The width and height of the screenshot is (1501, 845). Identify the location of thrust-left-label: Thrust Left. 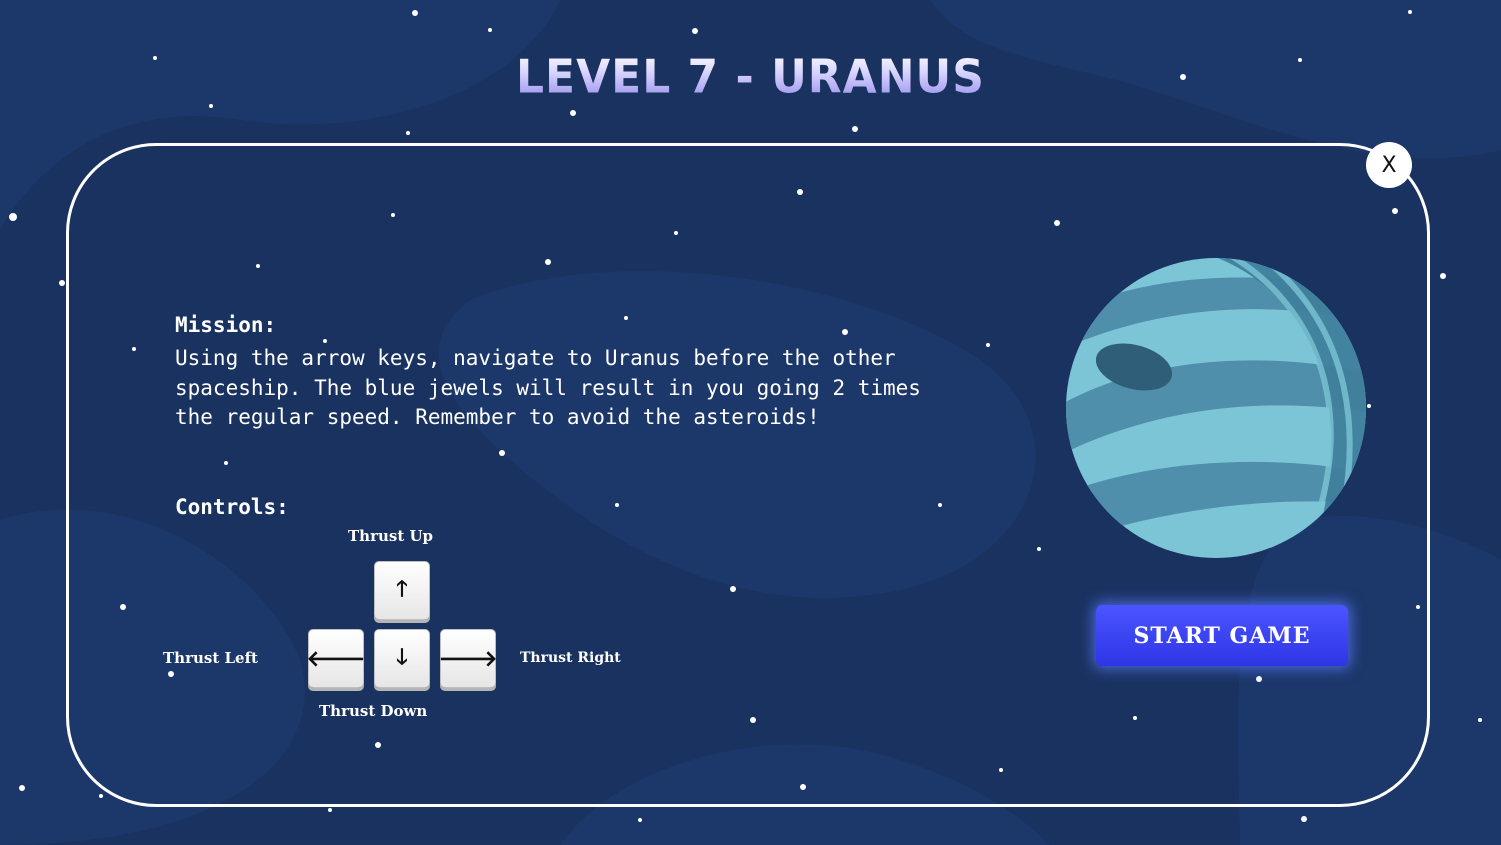
(210, 658).